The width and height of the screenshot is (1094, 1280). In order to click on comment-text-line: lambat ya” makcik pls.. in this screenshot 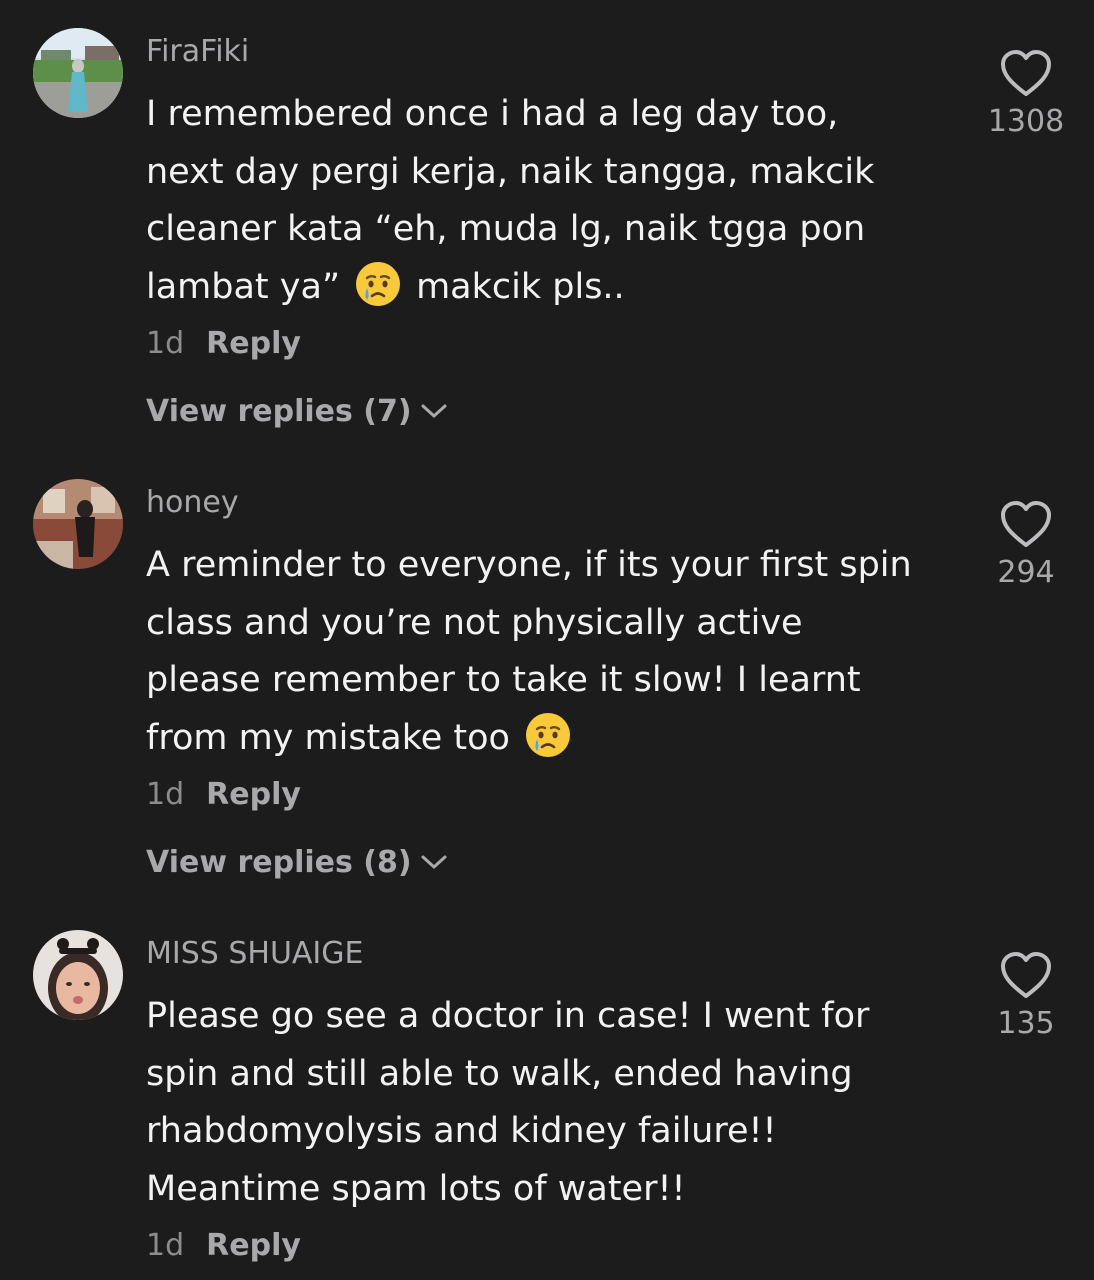, I will do `click(556, 288)`.